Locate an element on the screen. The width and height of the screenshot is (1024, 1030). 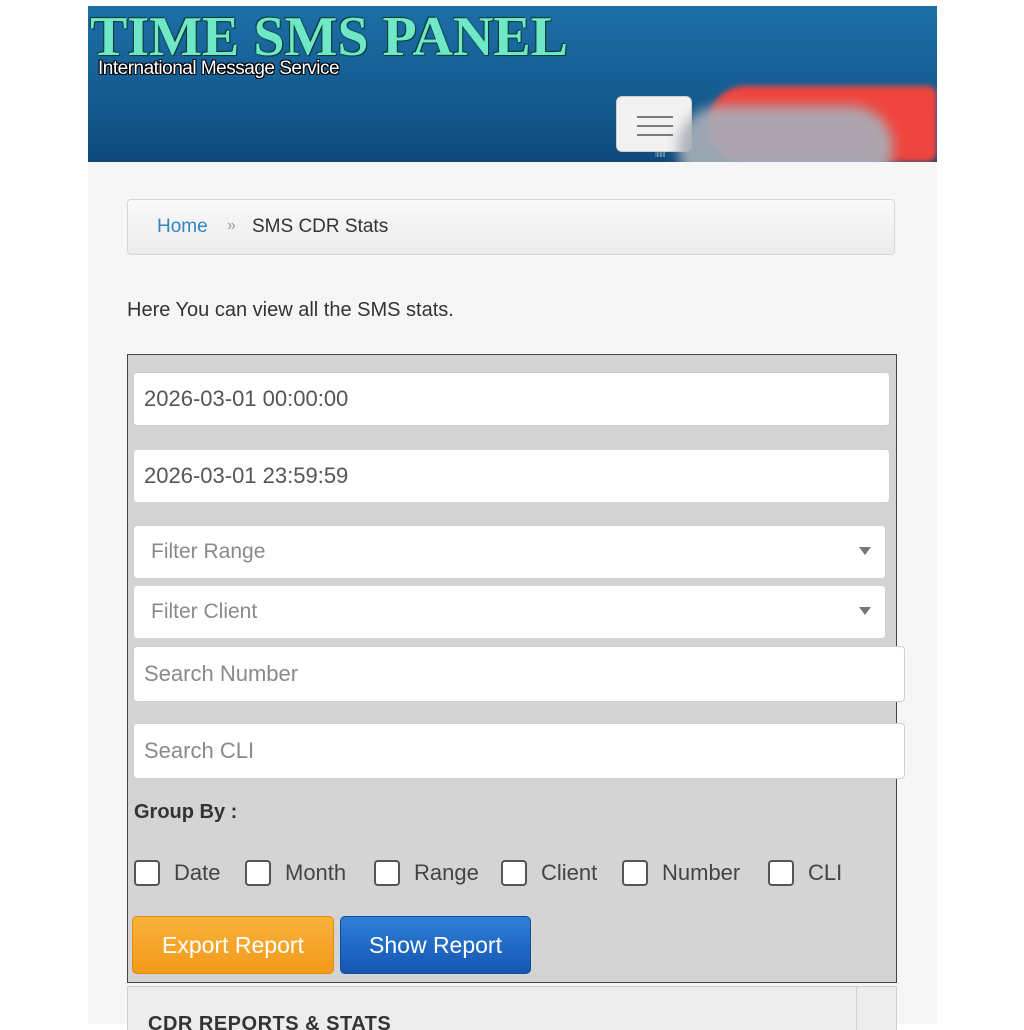
hamburger-icon is located at coordinates (655, 126).